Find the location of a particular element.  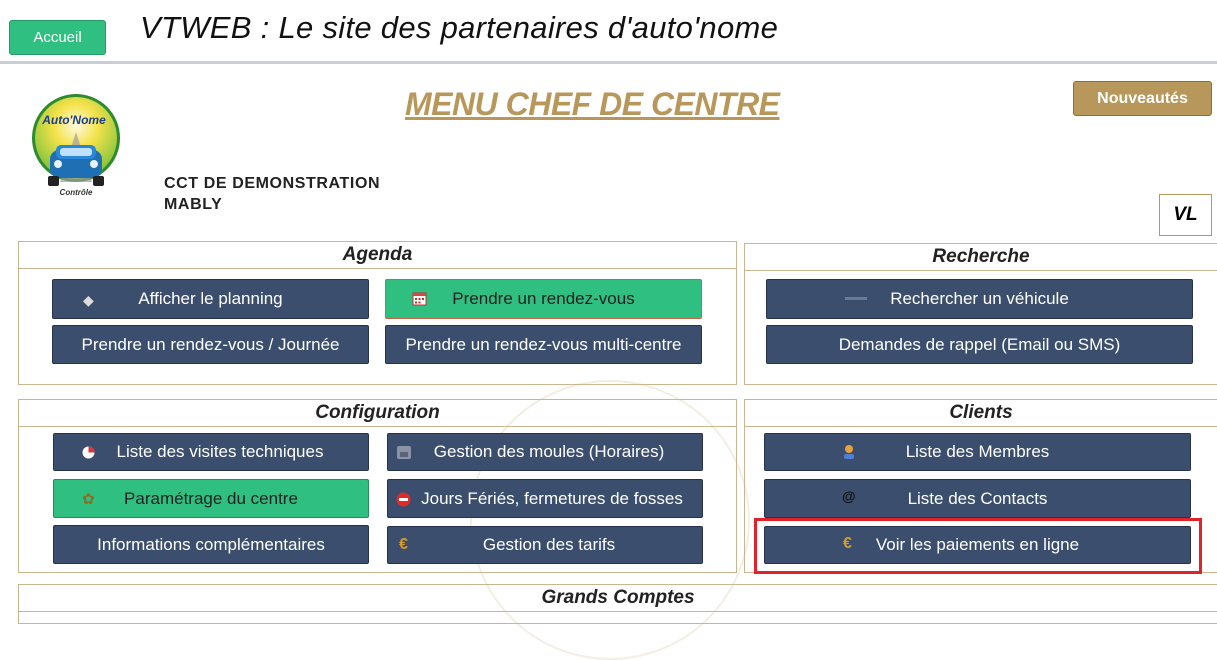

pricing-management-label: Gestion des tarifs is located at coordinates (549, 544).